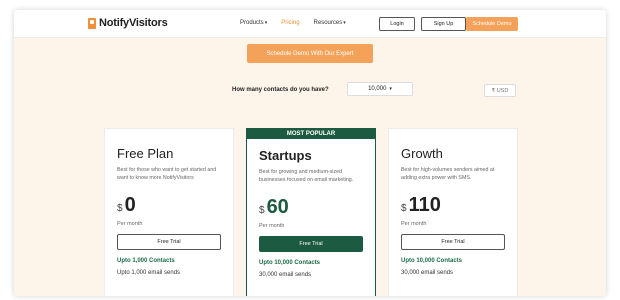  I want to click on nav-item-label: Resources, so click(328, 23).